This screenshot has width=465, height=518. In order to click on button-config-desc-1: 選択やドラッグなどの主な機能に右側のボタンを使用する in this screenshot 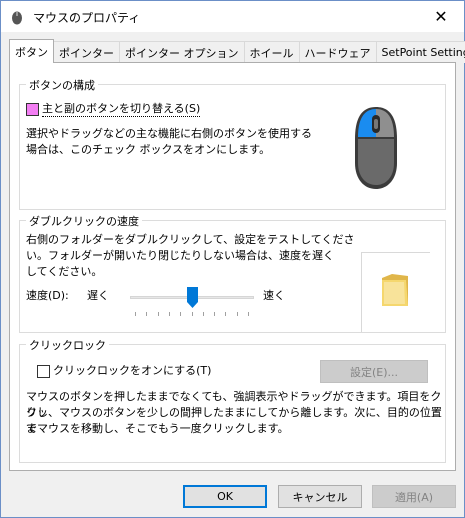, I will do `click(169, 133)`.